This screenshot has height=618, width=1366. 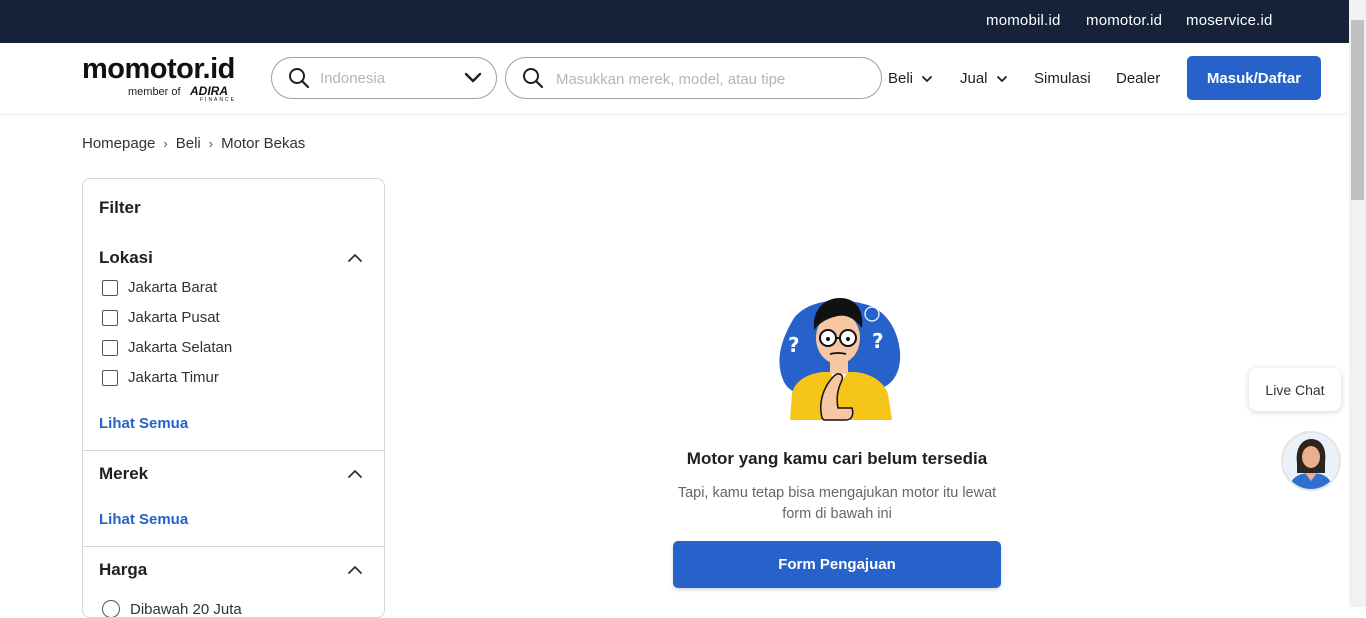 What do you see at coordinates (1138, 78) in the screenshot?
I see `nav-dealer: Dealer` at bounding box center [1138, 78].